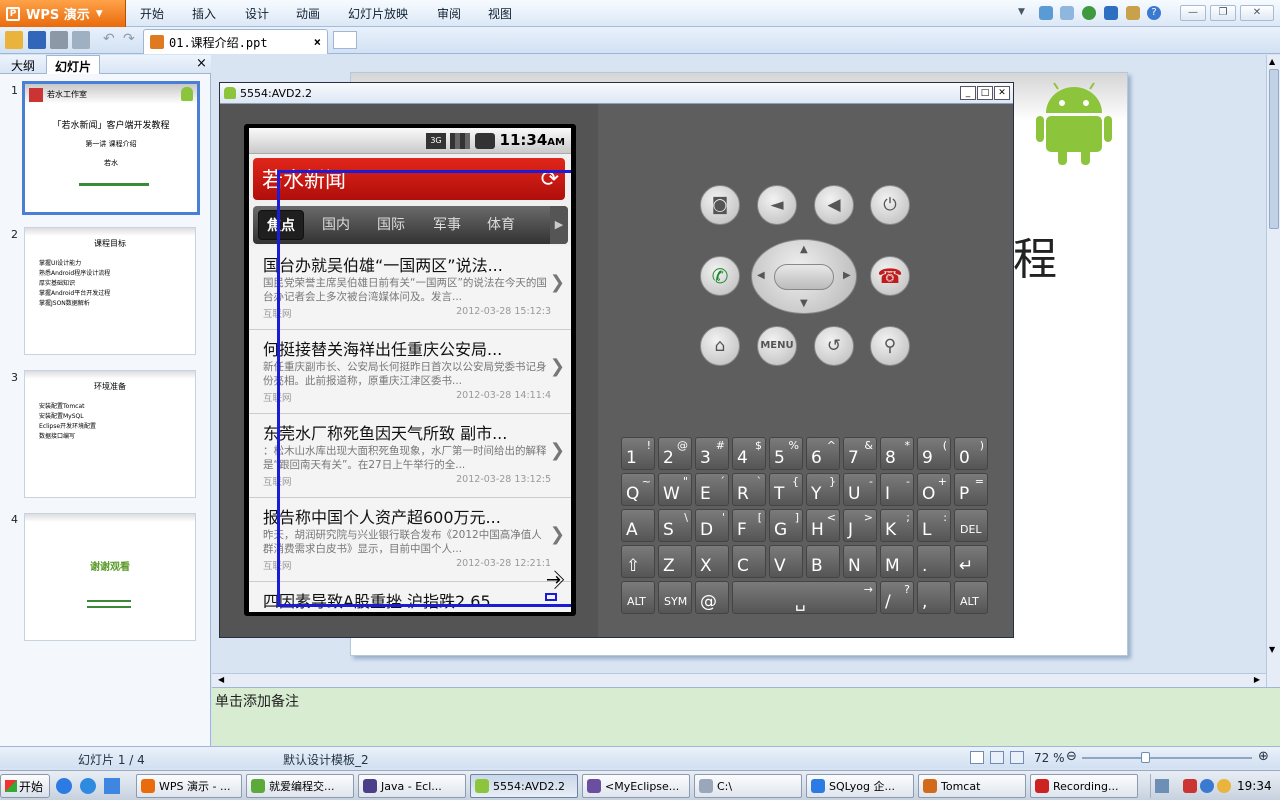  Describe the element at coordinates (890, 205) in the screenshot. I see `power-icon: ⏻` at that location.